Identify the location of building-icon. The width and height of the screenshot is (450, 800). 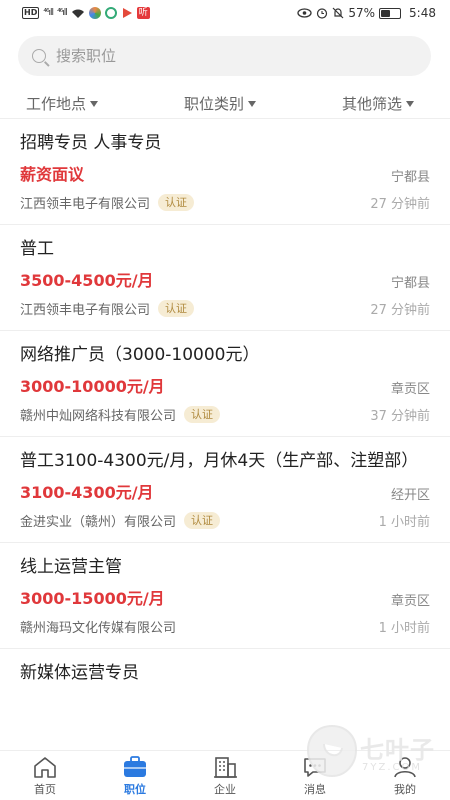
(225, 767).